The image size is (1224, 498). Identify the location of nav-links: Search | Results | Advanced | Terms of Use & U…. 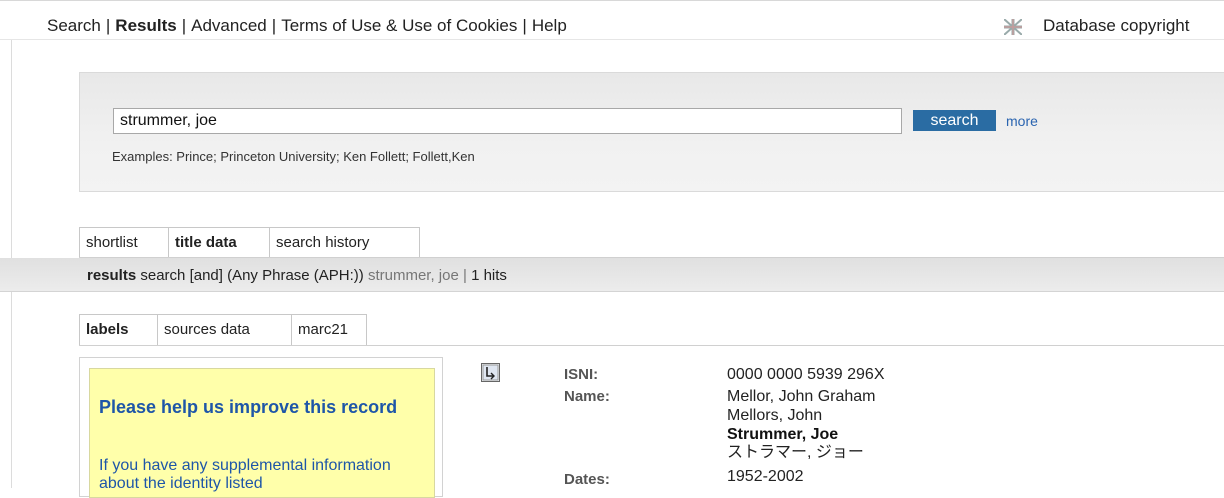
(307, 26).